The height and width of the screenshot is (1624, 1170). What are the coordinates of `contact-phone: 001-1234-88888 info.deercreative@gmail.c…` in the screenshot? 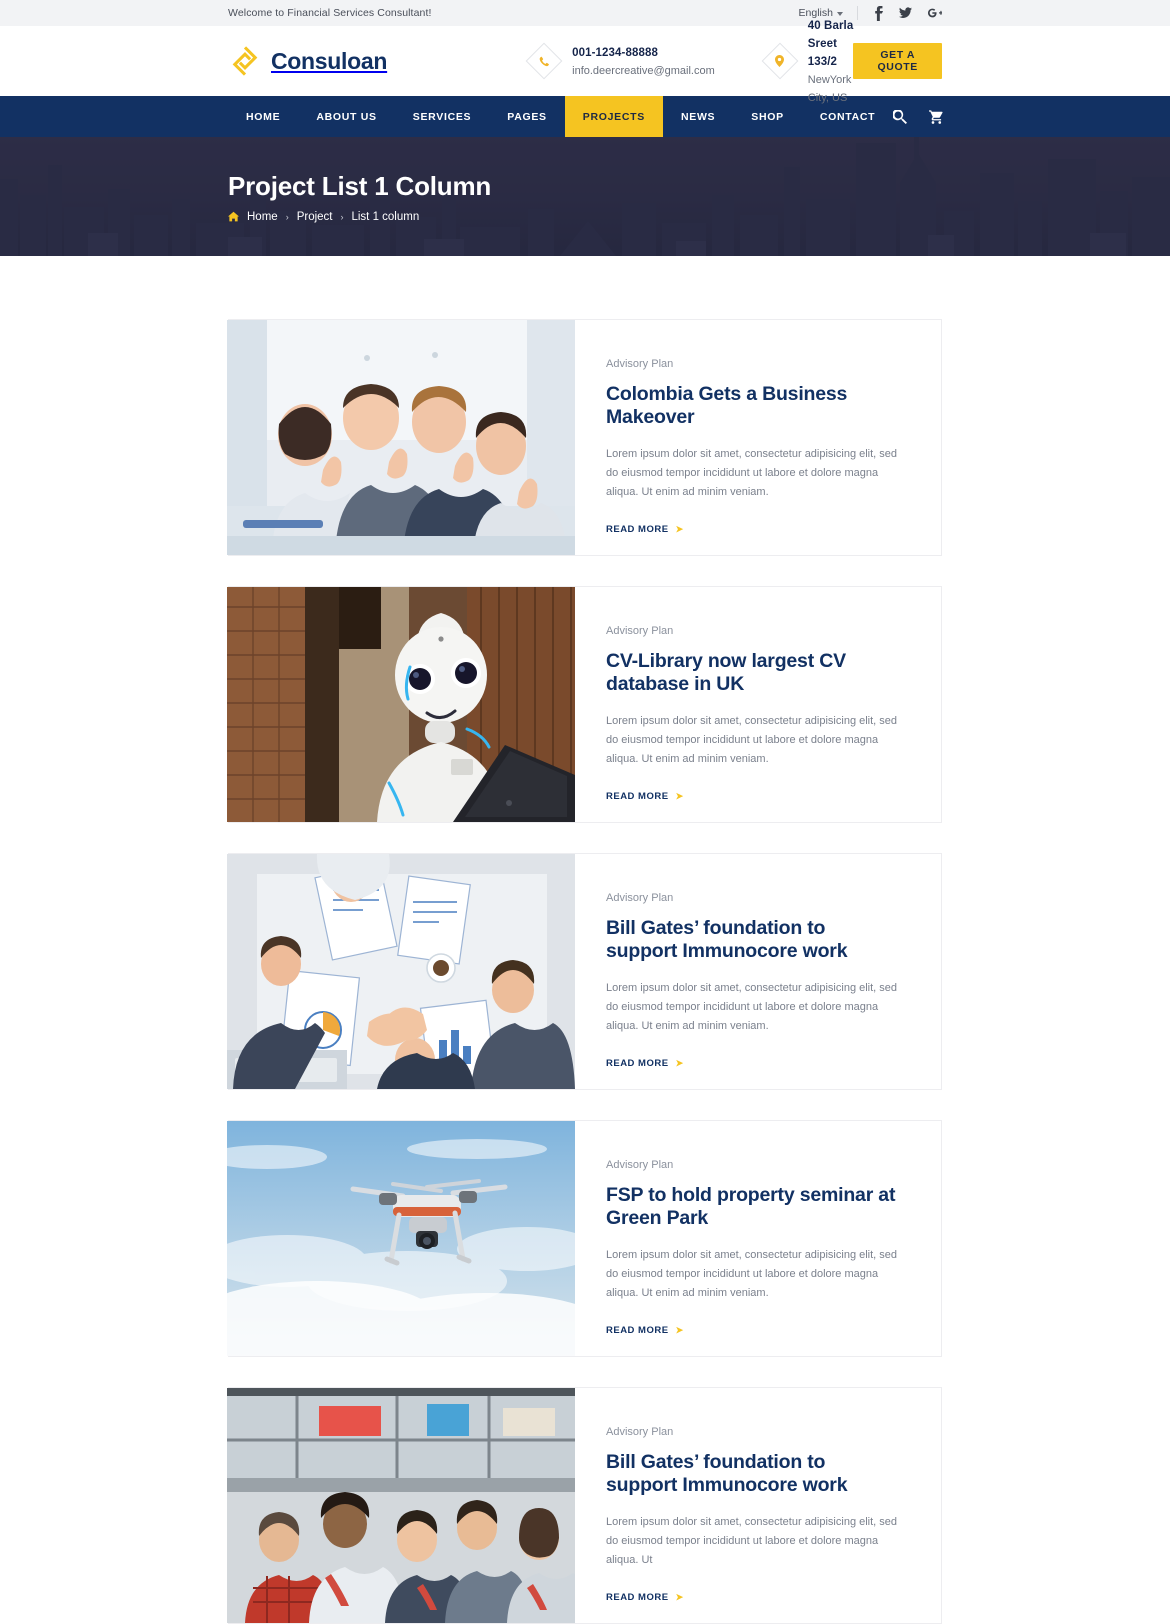 It's located at (620, 61).